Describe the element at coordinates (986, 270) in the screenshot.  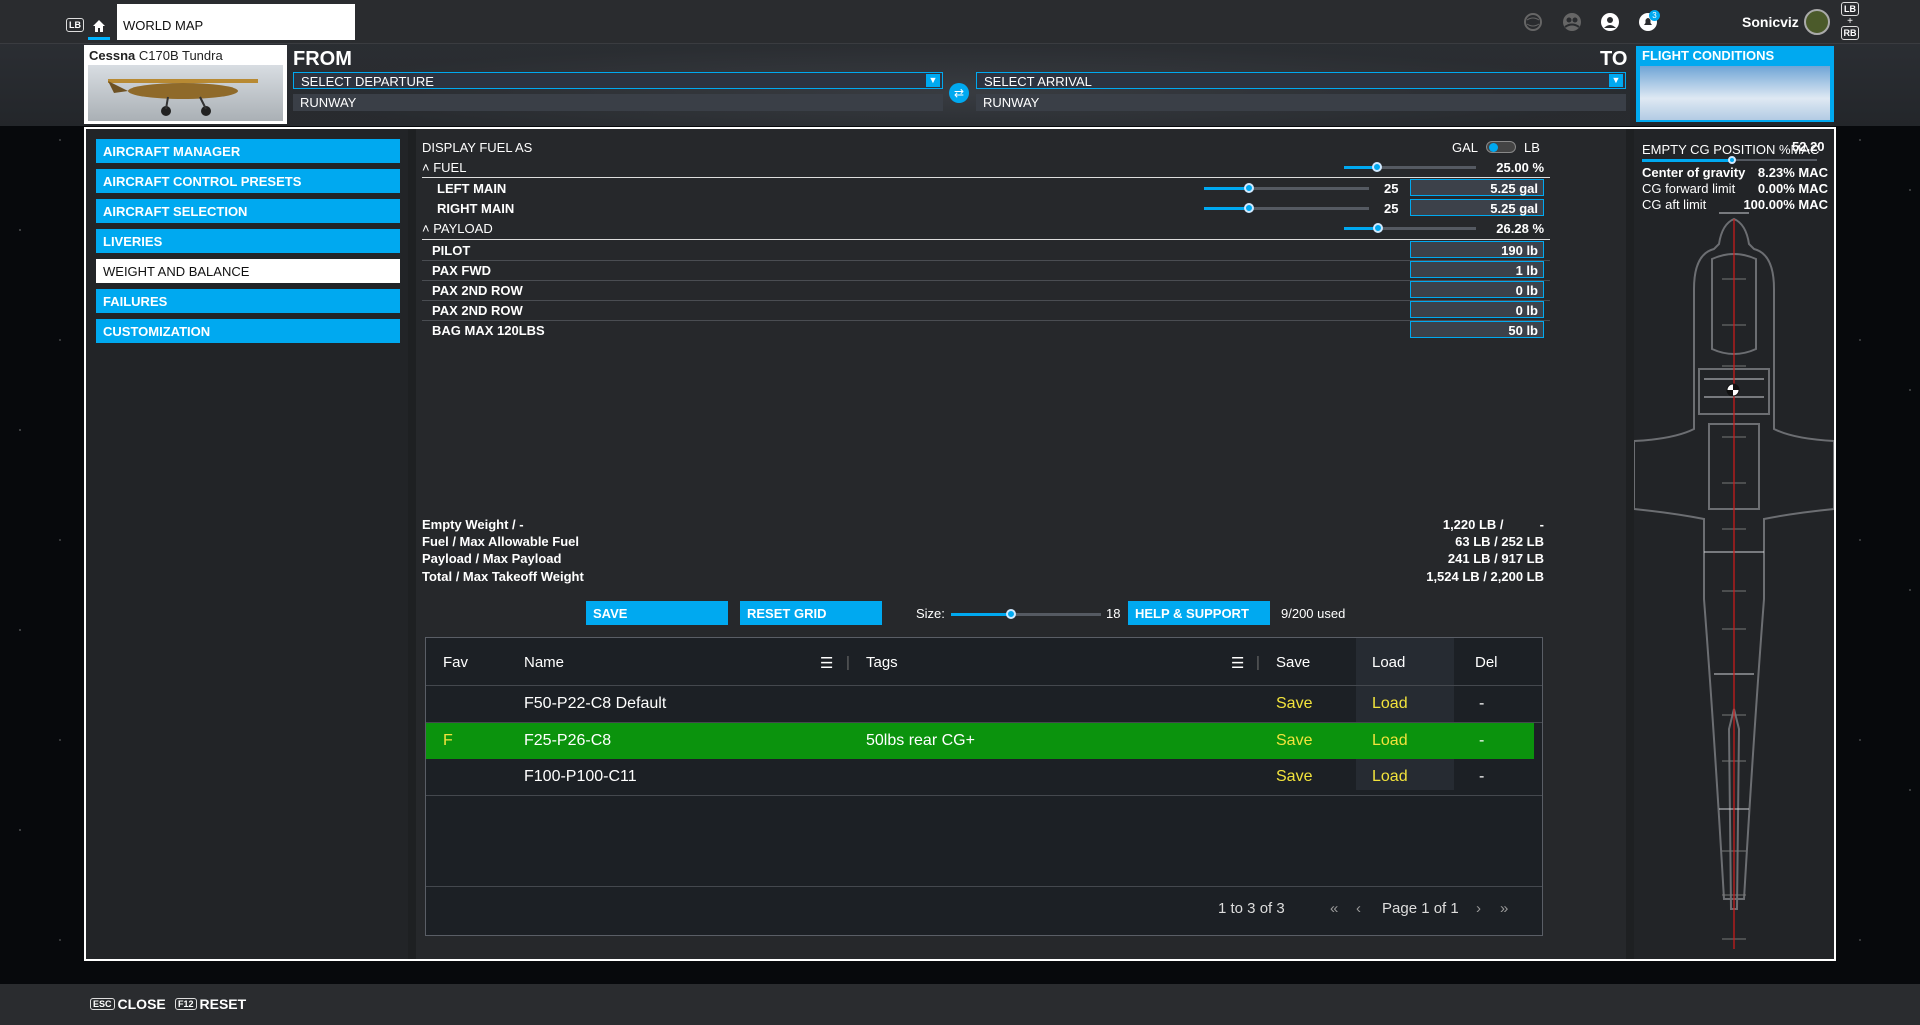
I see `station-row: PAX FWD 1 lb` at that location.